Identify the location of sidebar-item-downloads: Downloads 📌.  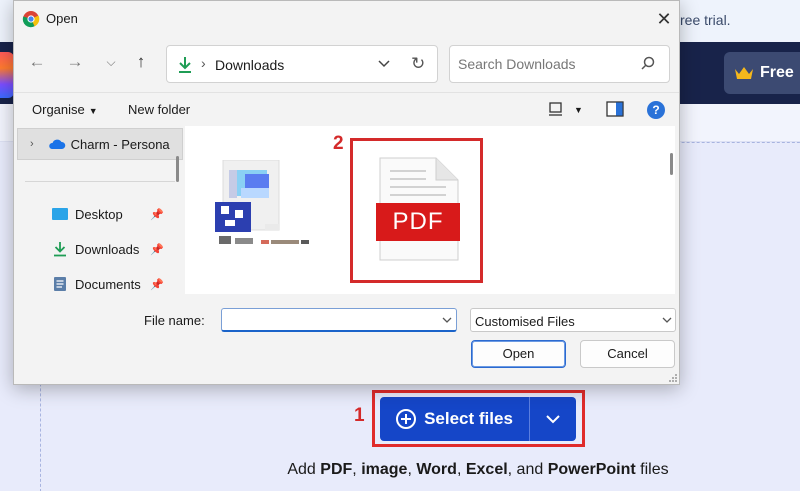
(100, 249).